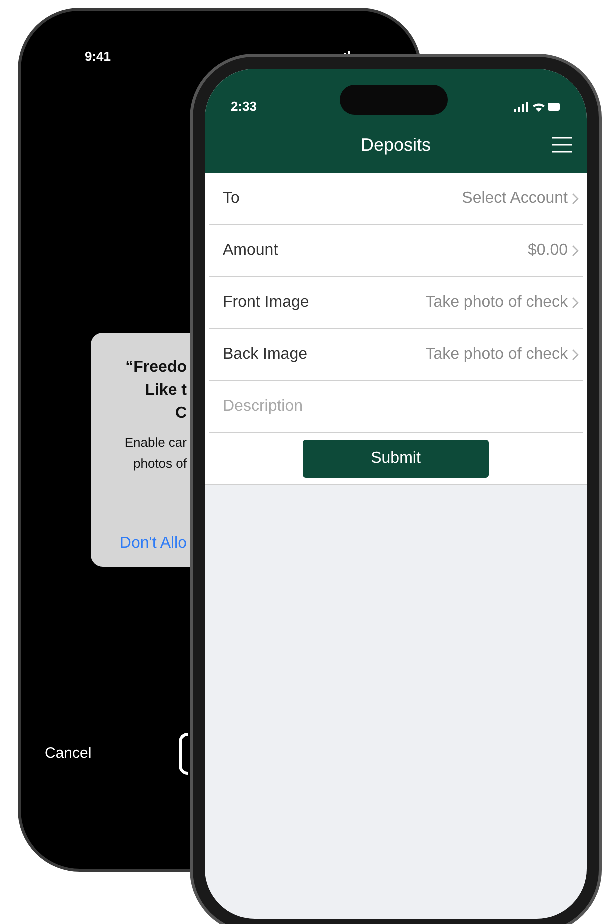 Image resolution: width=605 pixels, height=924 pixels. Describe the element at coordinates (396, 251) in the screenshot. I see `form-row: Amount $0.00` at that location.